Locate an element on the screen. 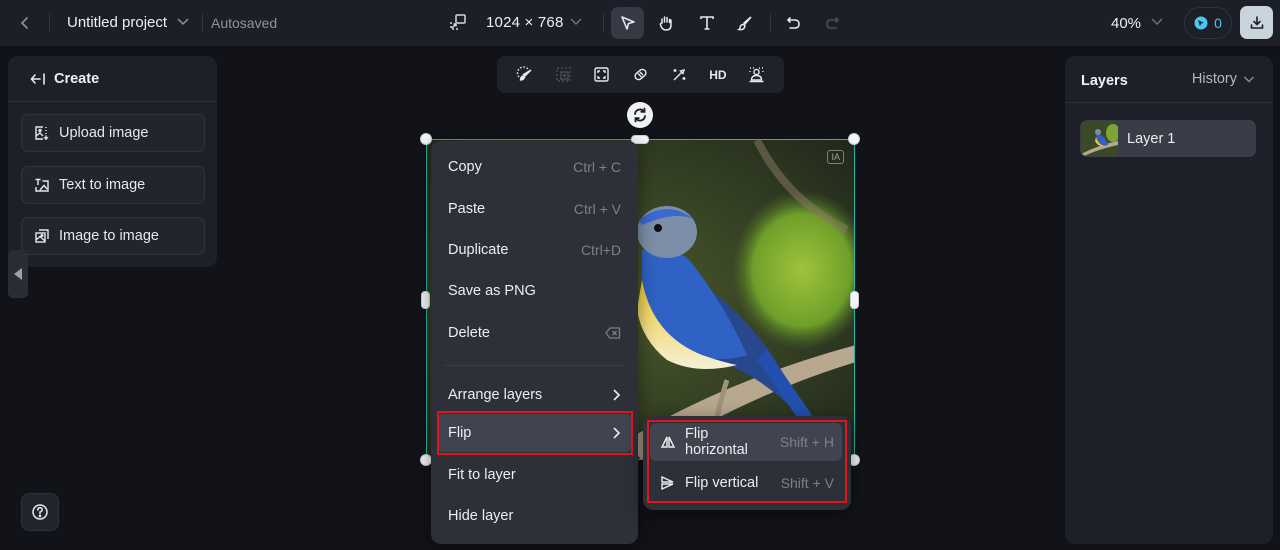  back-button is located at coordinates (25, 23).